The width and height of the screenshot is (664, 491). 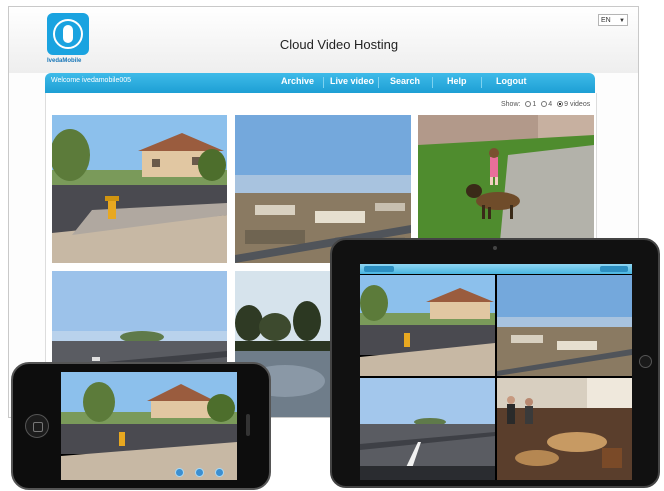 I want to click on video-count-selector: Show: 1 4 9 videos, so click(x=545, y=104).